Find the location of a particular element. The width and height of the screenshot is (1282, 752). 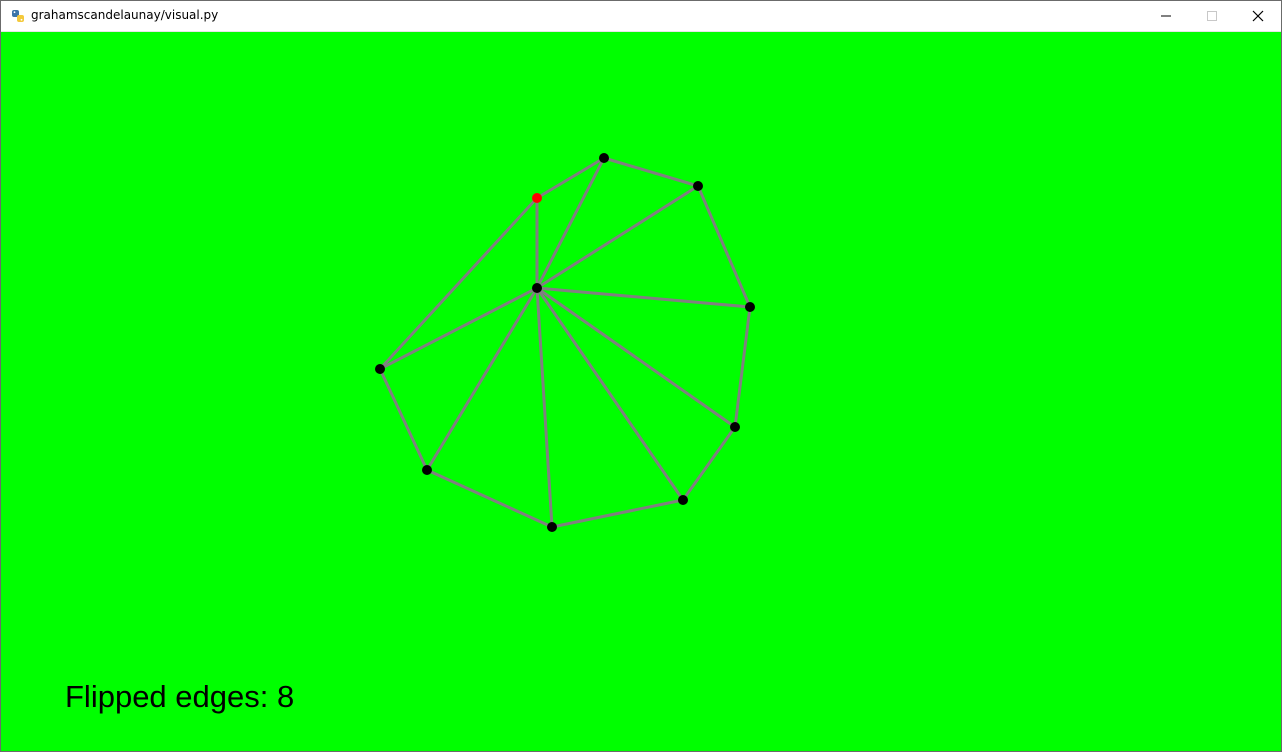

maximize-button is located at coordinates (1212, 16).